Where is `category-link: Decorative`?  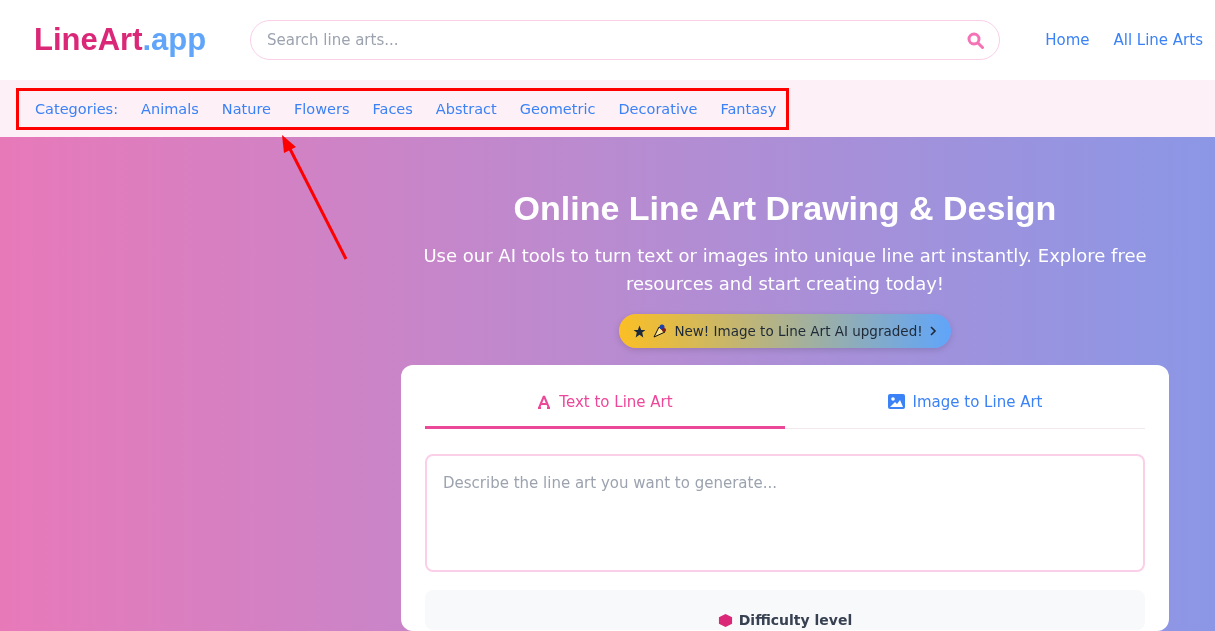 category-link: Decorative is located at coordinates (658, 108).